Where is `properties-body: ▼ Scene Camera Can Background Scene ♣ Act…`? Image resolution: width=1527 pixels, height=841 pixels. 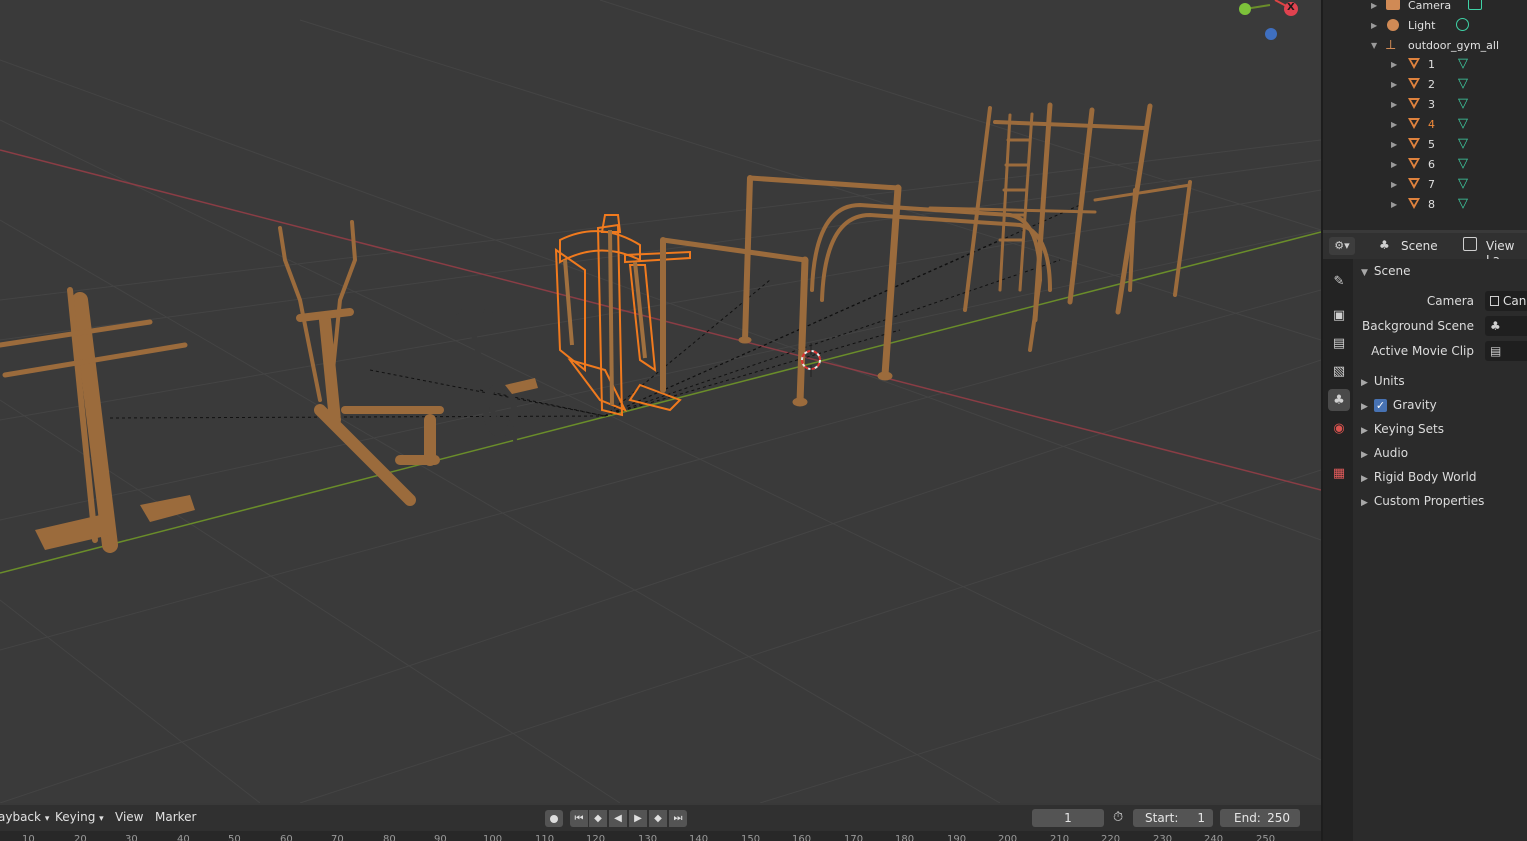
properties-body: ▼ Scene Camera Can Background Scene ♣ Act… is located at coordinates (1440, 550).